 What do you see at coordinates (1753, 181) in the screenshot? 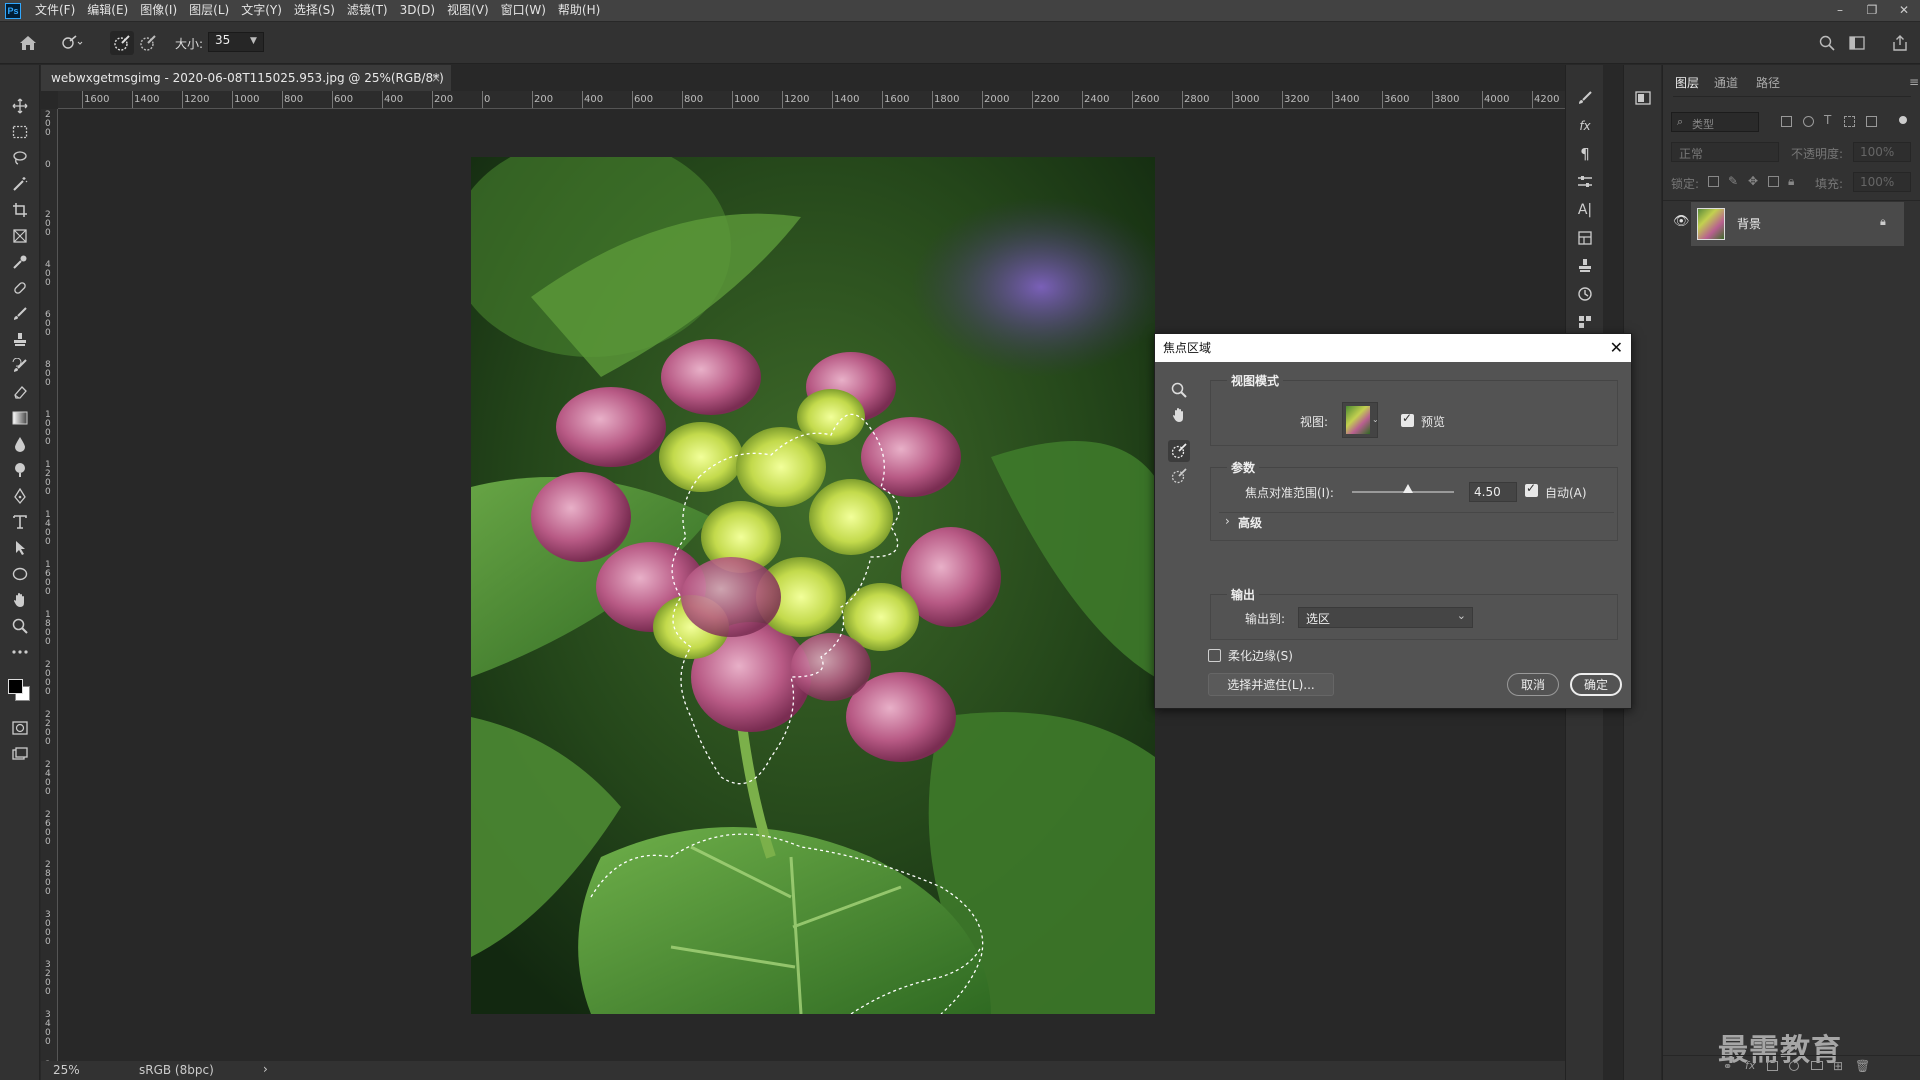
I see `lock-position-icon: ✥` at bounding box center [1753, 181].